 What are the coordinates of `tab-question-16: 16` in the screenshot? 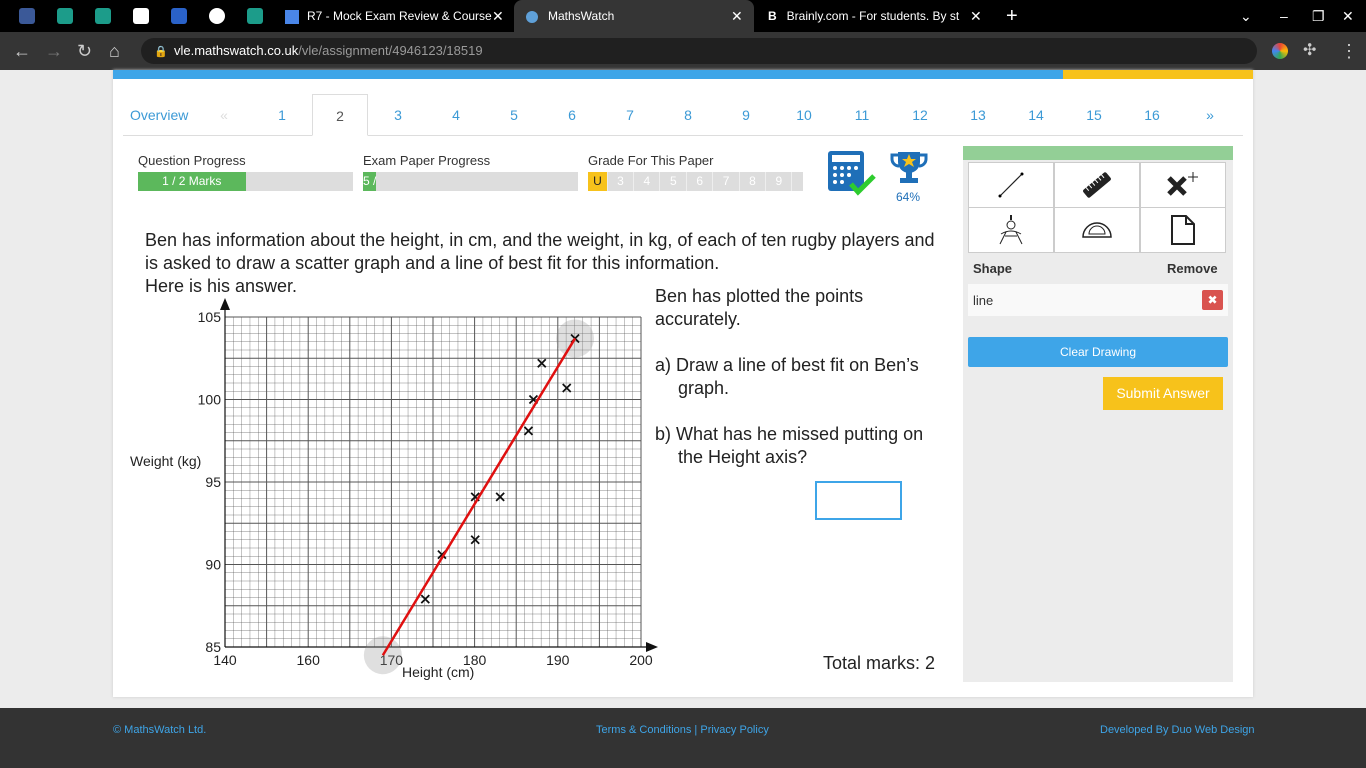 It's located at (1152, 115).